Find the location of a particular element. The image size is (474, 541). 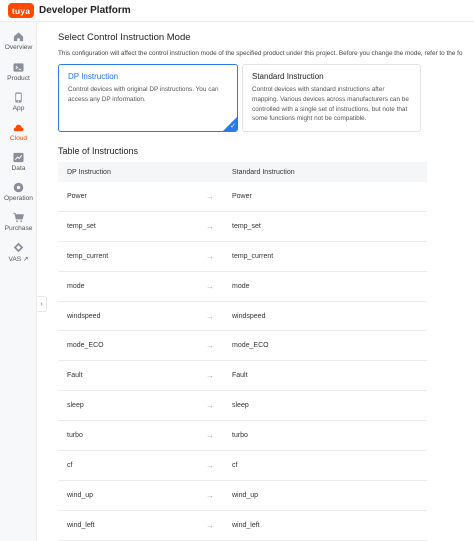

table-row: turbo → turbo is located at coordinates (242, 436).